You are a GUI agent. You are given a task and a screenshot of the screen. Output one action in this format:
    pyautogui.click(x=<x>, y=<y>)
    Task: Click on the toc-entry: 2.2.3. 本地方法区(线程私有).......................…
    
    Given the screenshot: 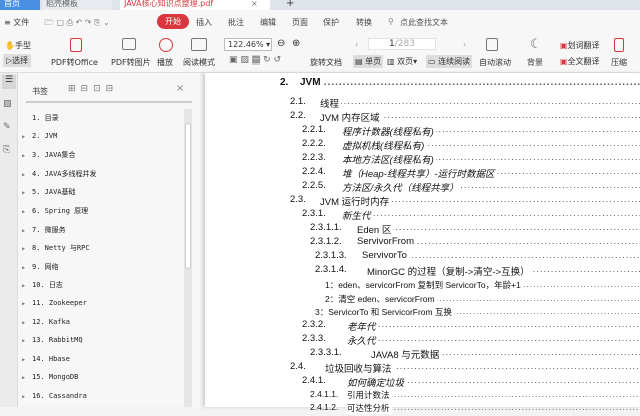 What is the action you would take?
    pyautogui.click(x=422, y=159)
    